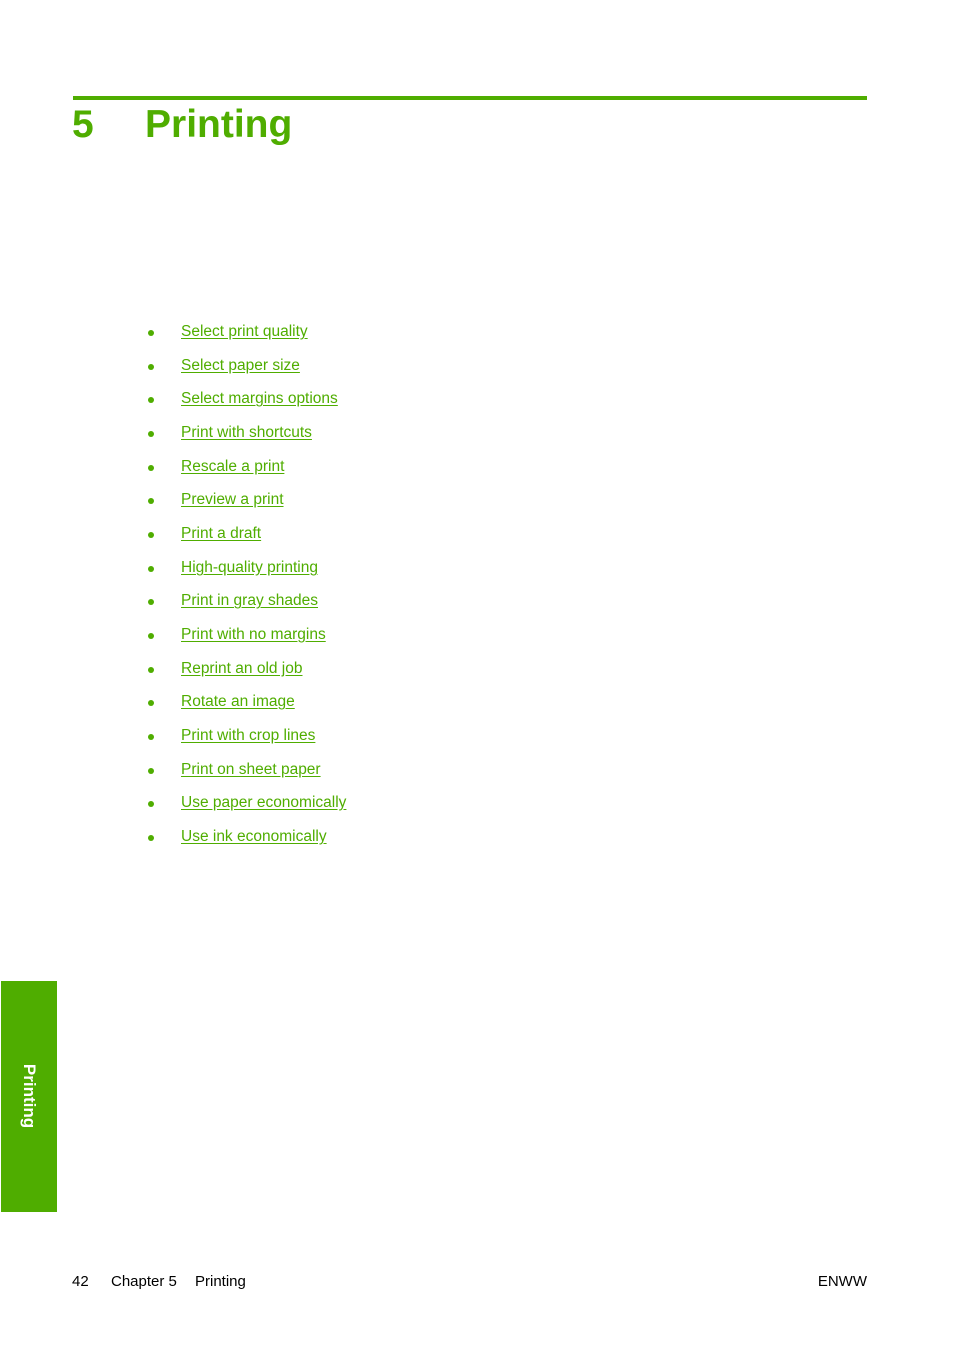 The image size is (954, 1350). I want to click on footer-chapter-label: Chapter 5, so click(144, 1281).